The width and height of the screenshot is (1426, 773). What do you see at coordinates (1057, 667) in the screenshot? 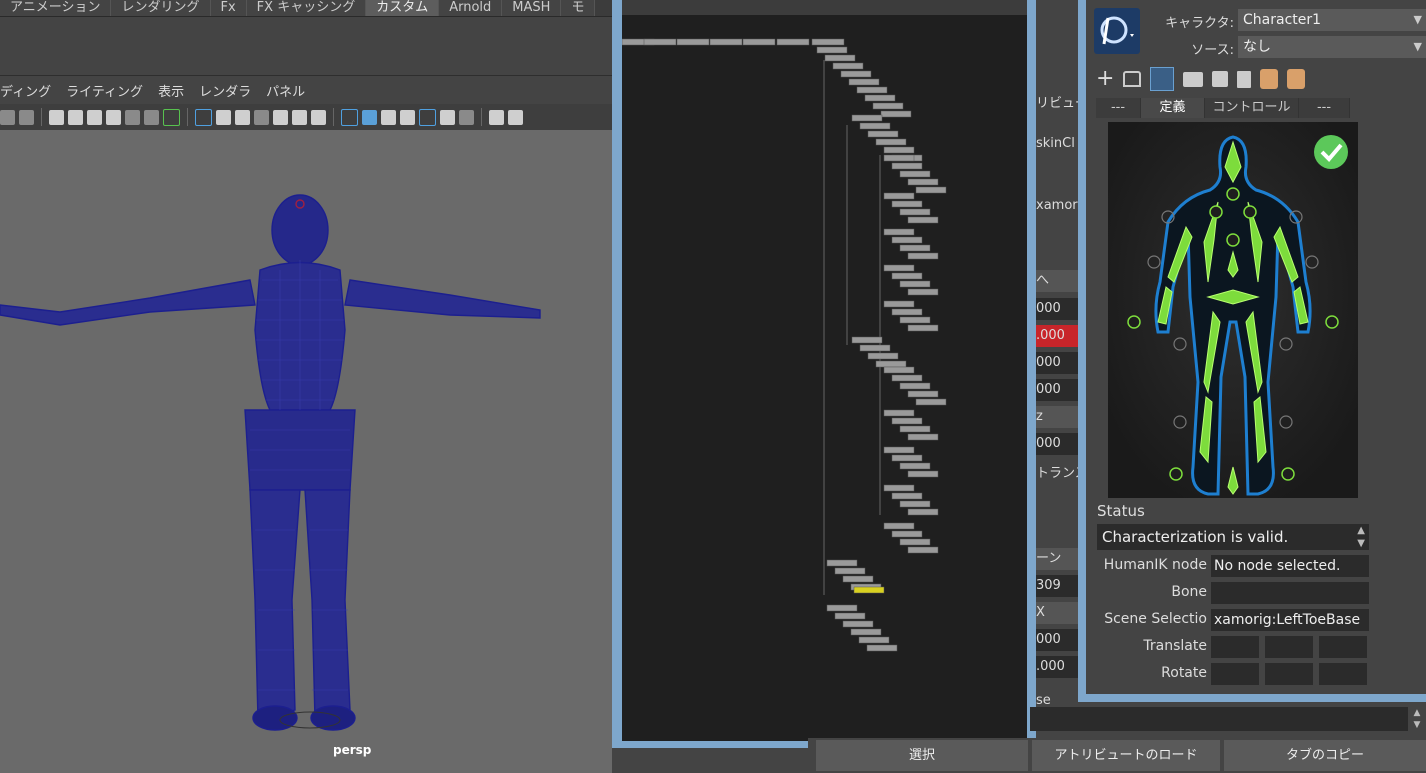
I see `attr-value-field: .000` at bounding box center [1057, 667].